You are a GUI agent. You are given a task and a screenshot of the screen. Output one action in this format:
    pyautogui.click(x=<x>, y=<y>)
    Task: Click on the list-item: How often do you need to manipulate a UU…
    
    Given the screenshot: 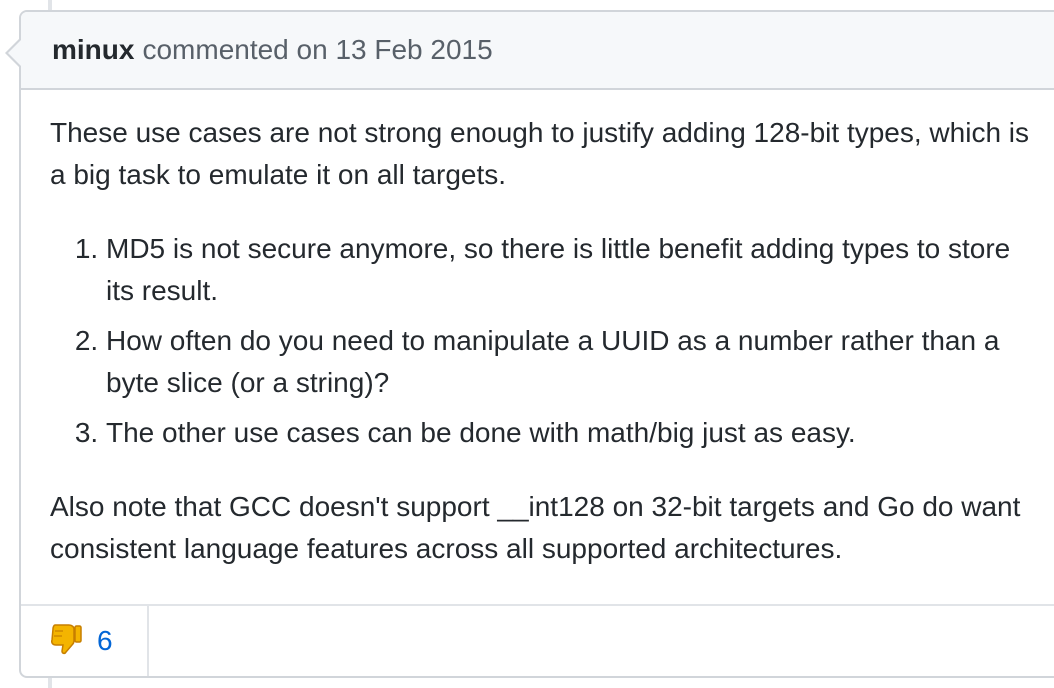 What is the action you would take?
    pyautogui.click(x=569, y=362)
    